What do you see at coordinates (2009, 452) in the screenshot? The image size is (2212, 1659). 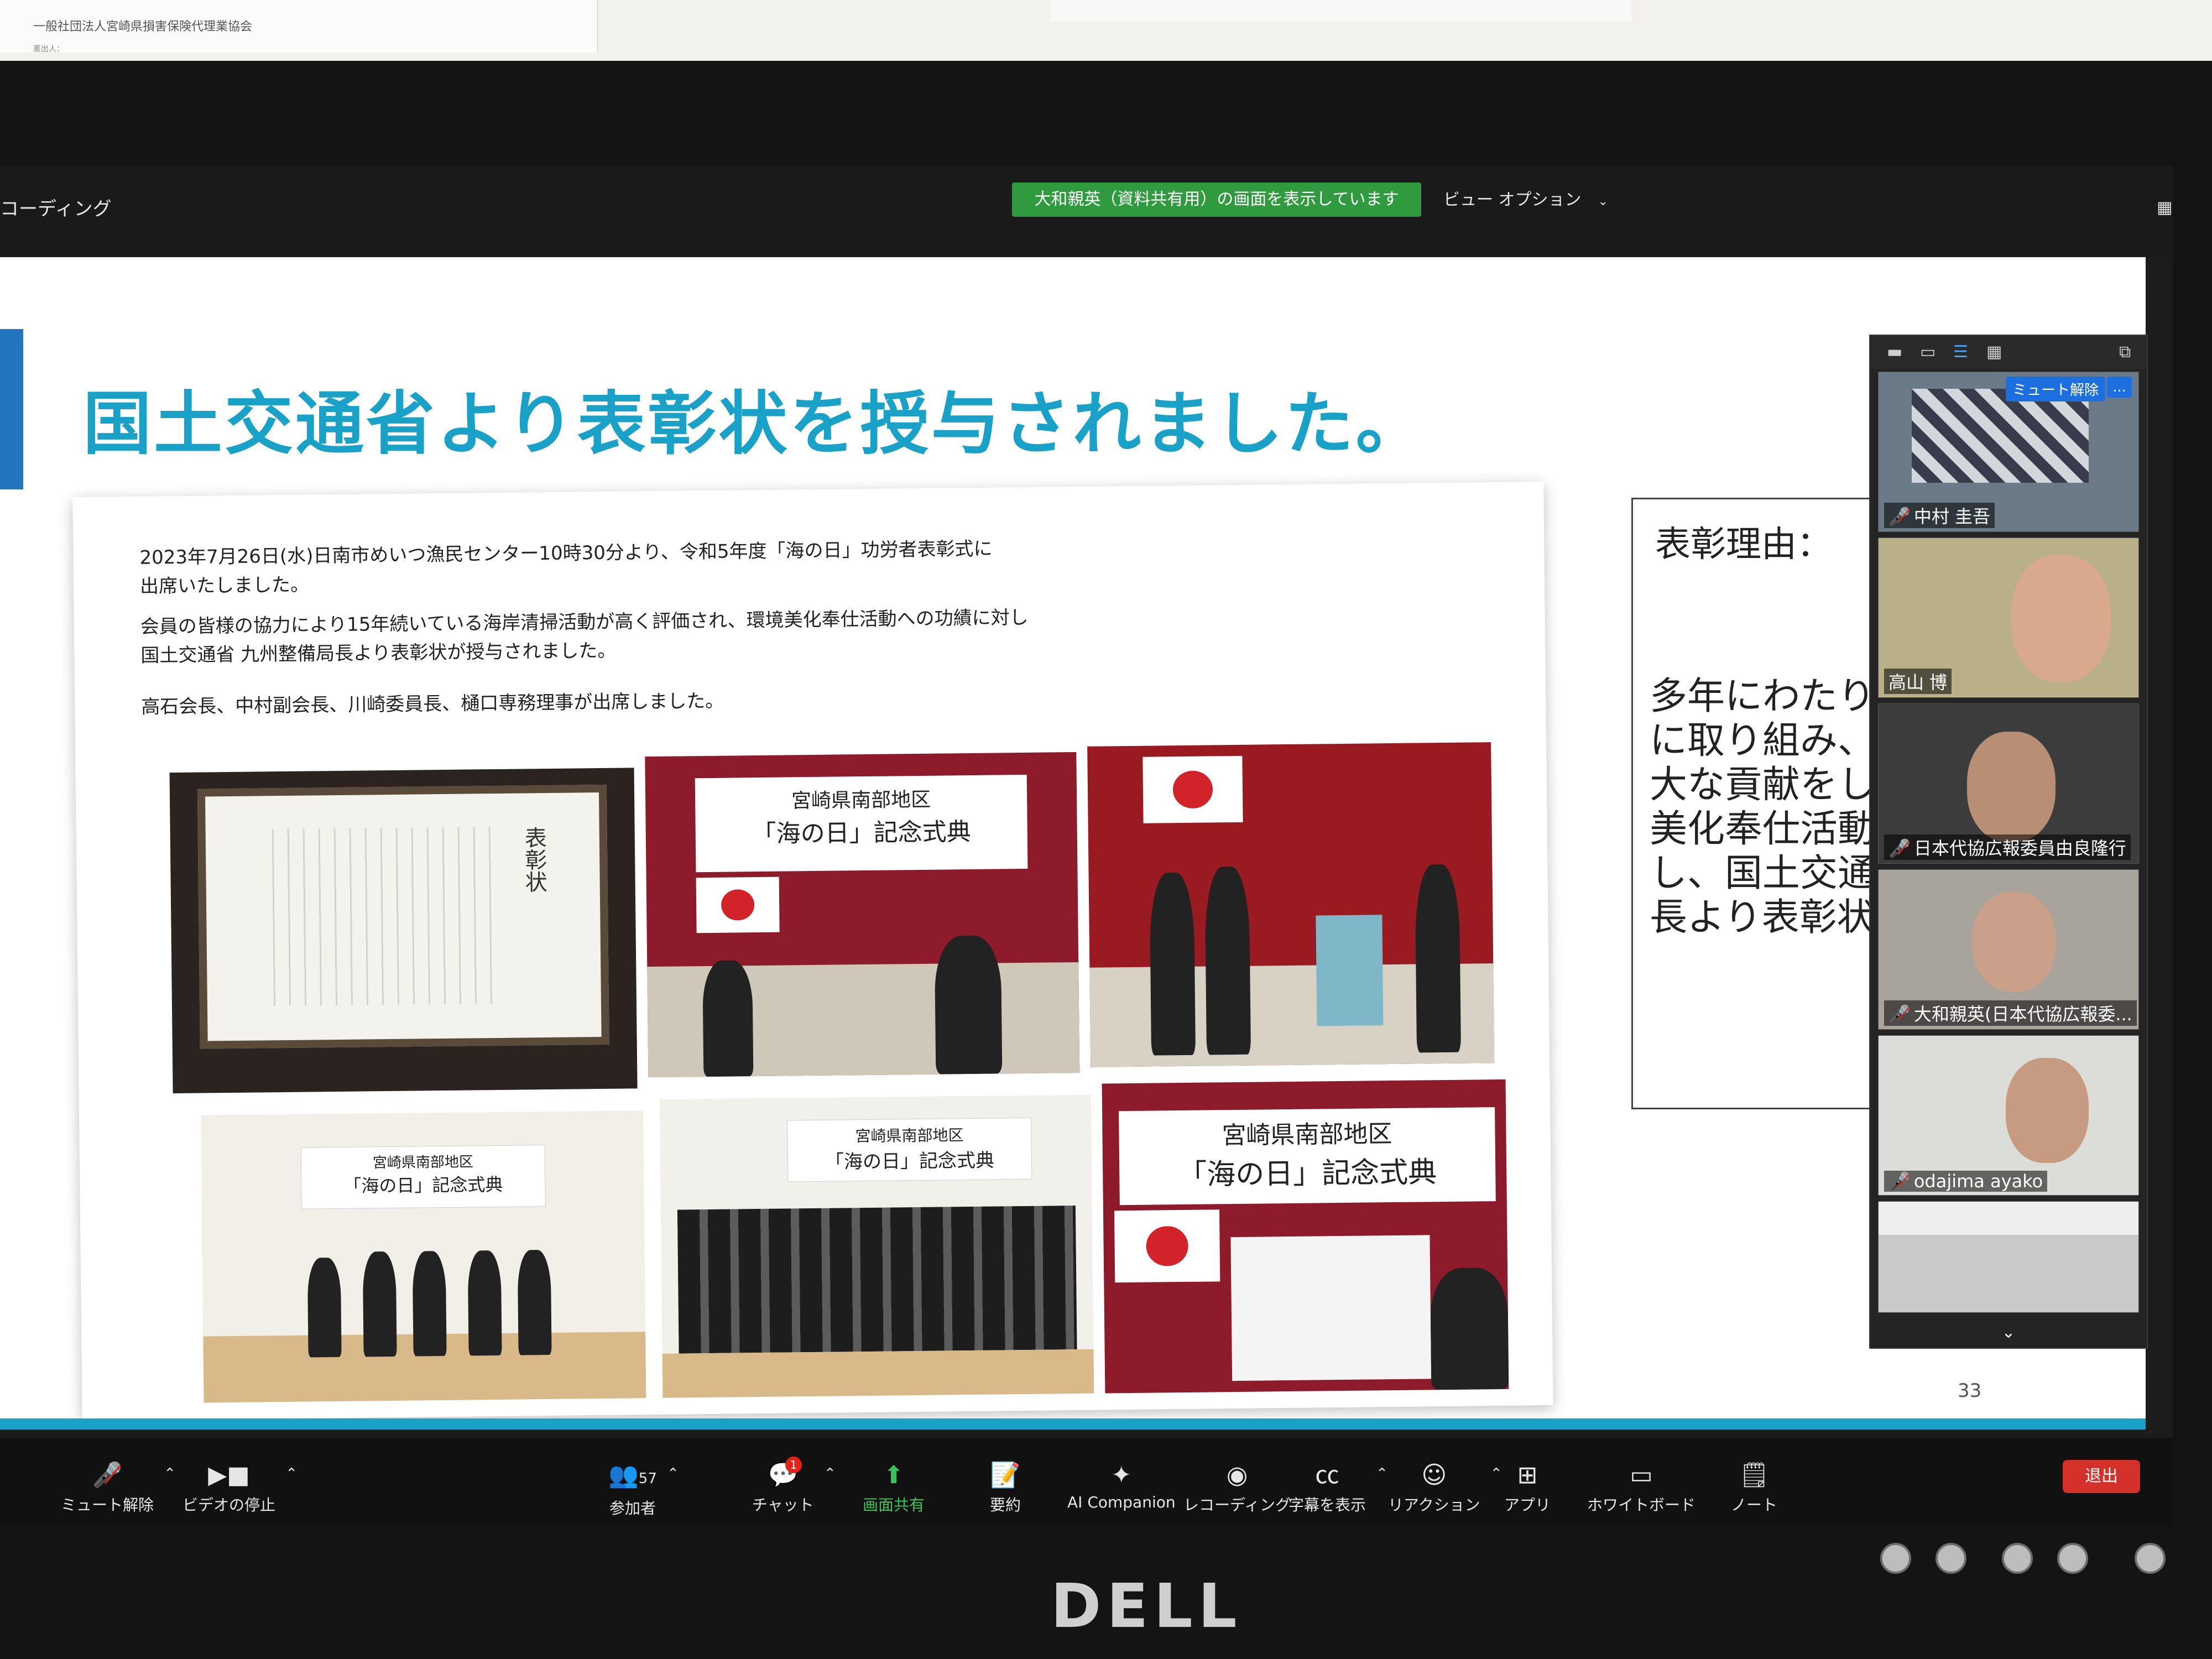 I see `participant-tile: ミュート解除 ... 🎤̸ 中村 圭吾` at bounding box center [2009, 452].